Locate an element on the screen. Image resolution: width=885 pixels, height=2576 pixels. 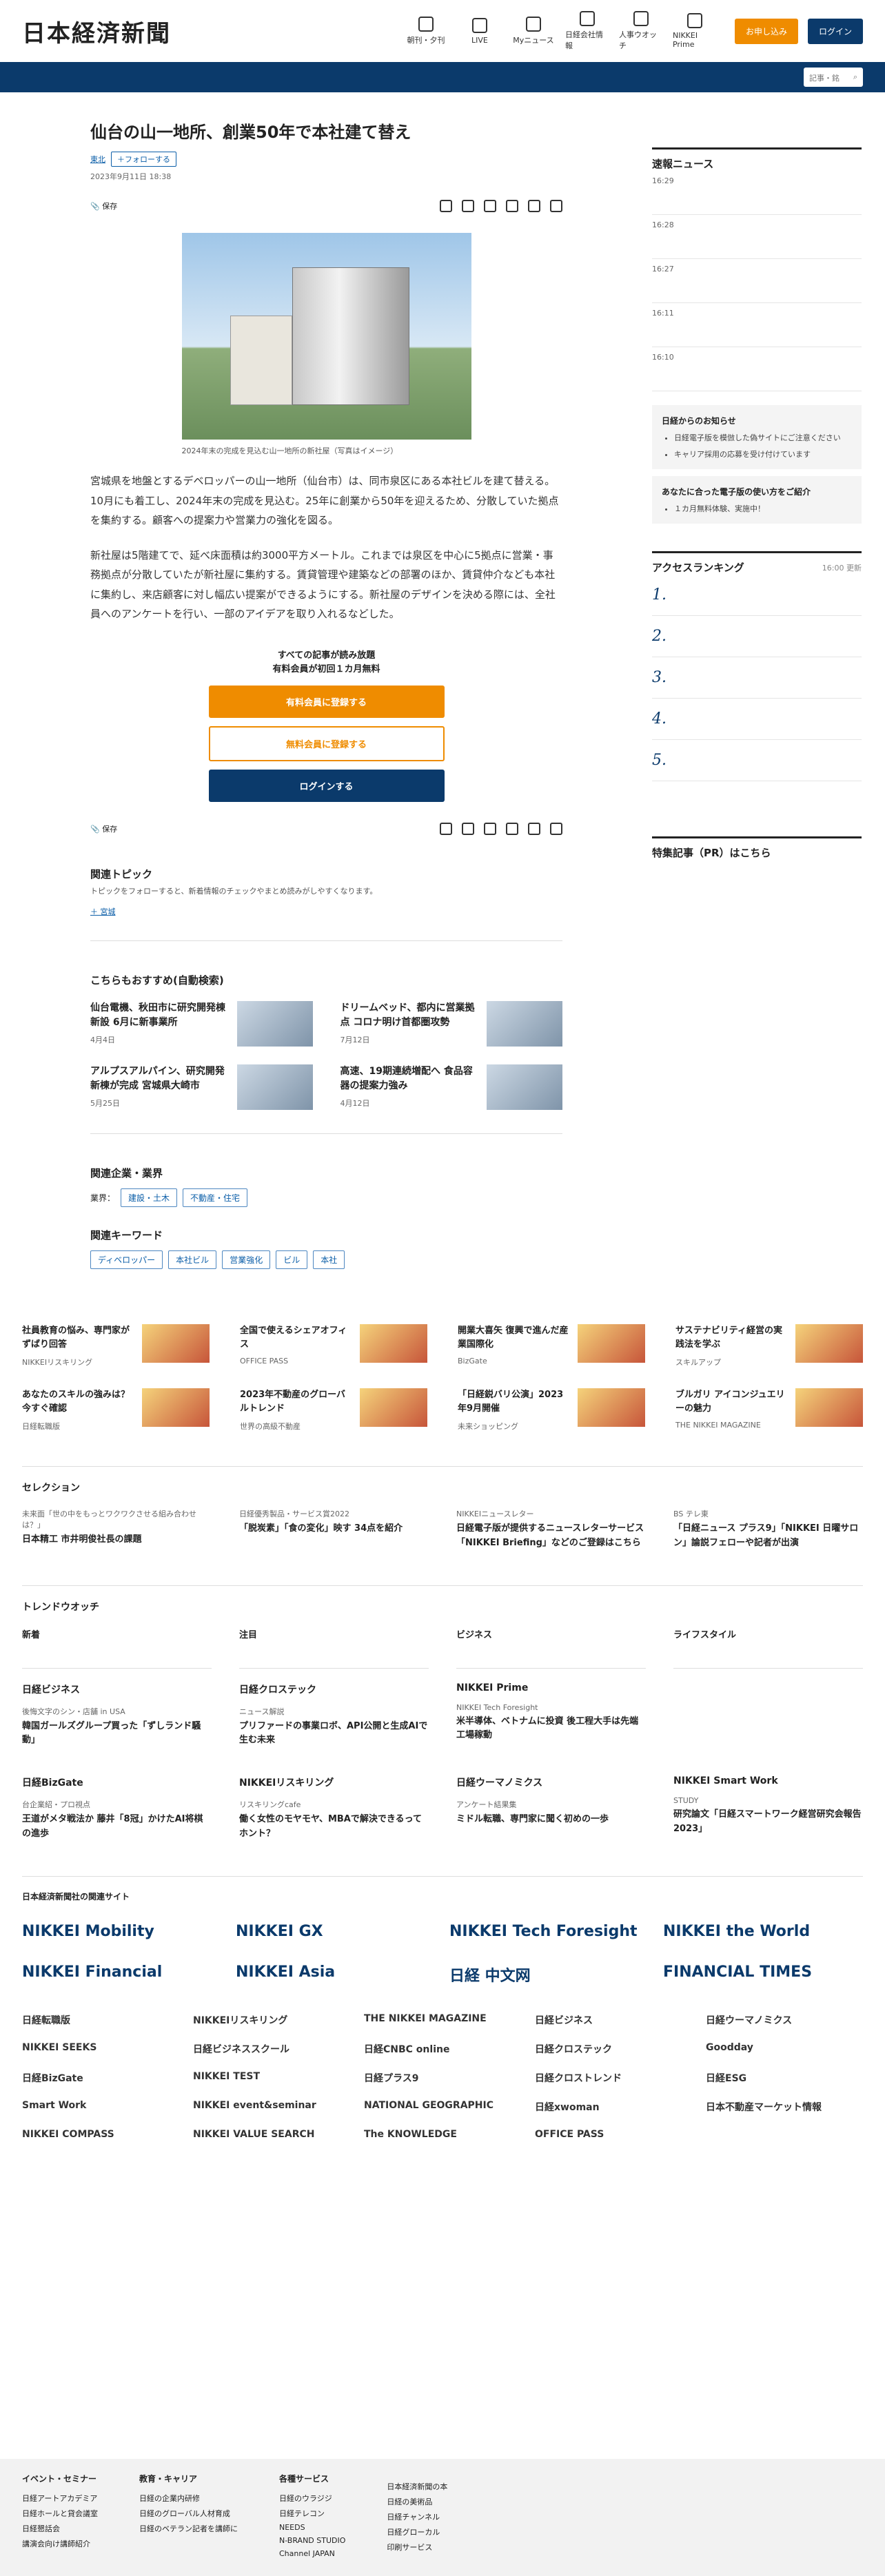
keyword-tag: 本社 is located at coordinates (329, 1260).